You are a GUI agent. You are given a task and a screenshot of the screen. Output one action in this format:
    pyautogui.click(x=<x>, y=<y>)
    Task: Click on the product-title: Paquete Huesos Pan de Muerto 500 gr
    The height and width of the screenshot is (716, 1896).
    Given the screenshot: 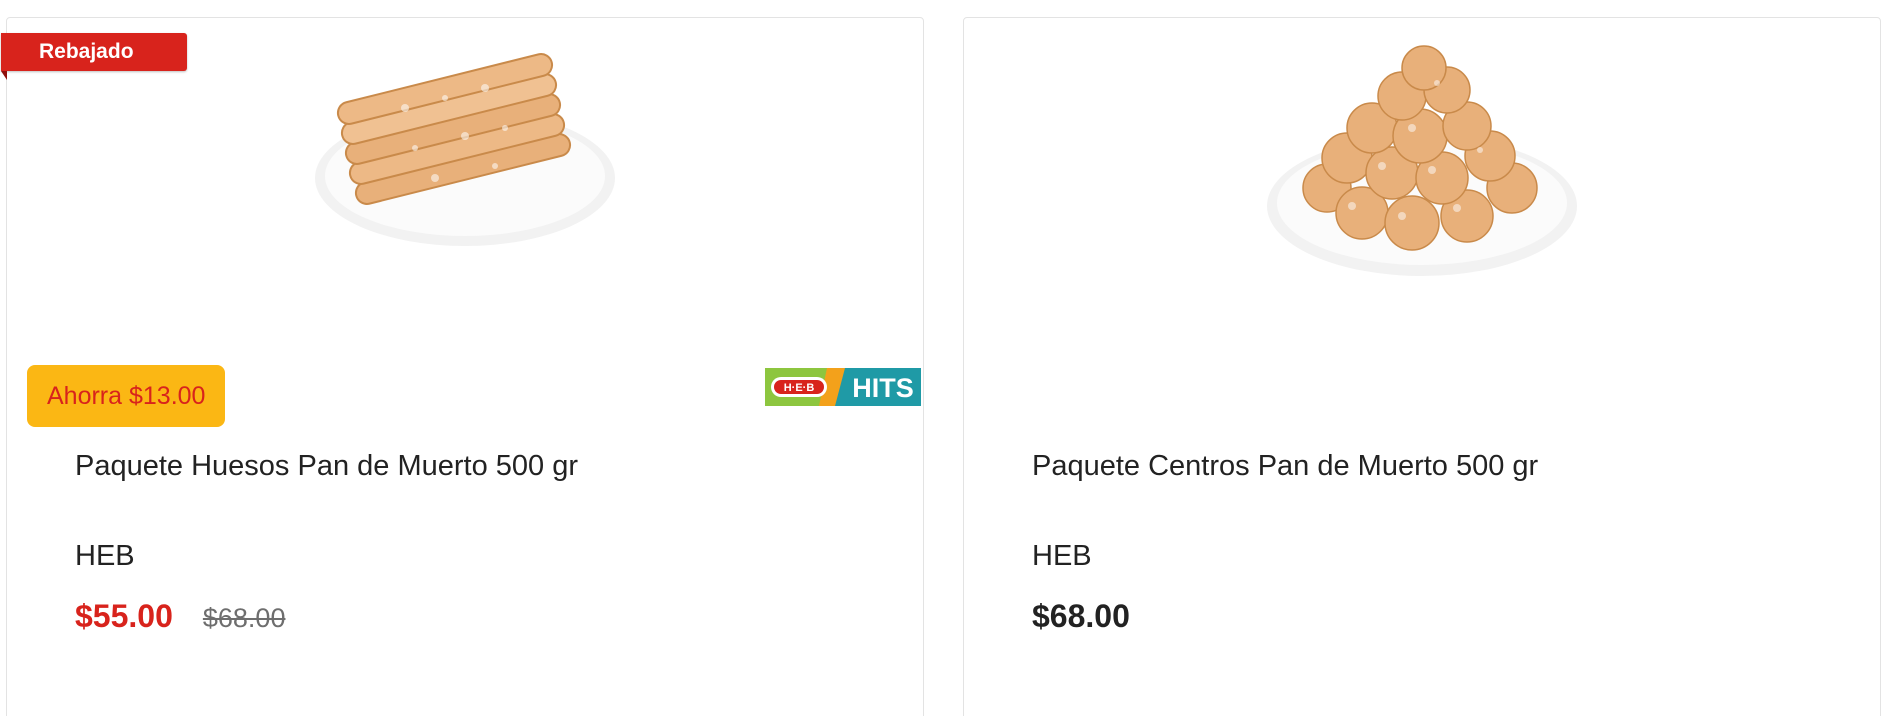 What is the action you would take?
    pyautogui.click(x=326, y=466)
    